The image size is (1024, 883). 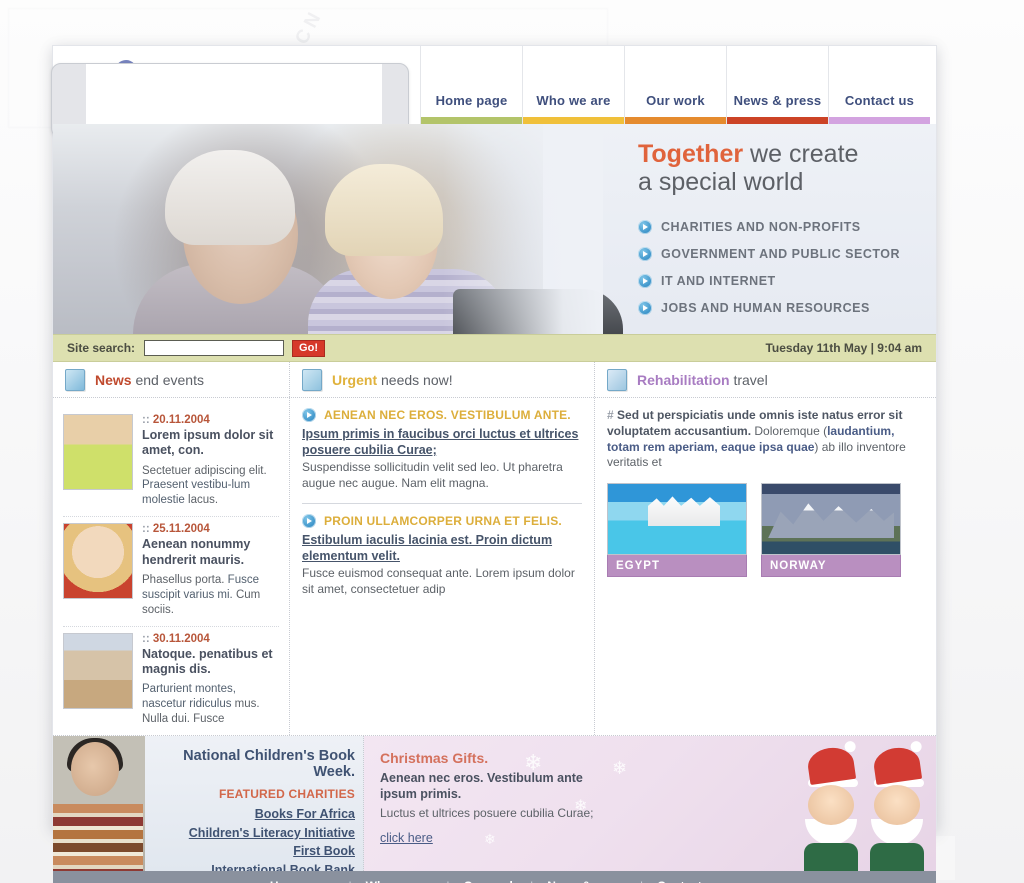 I want to click on logo-area: CHARITY ORGANIZATION, so click(x=235, y=92).